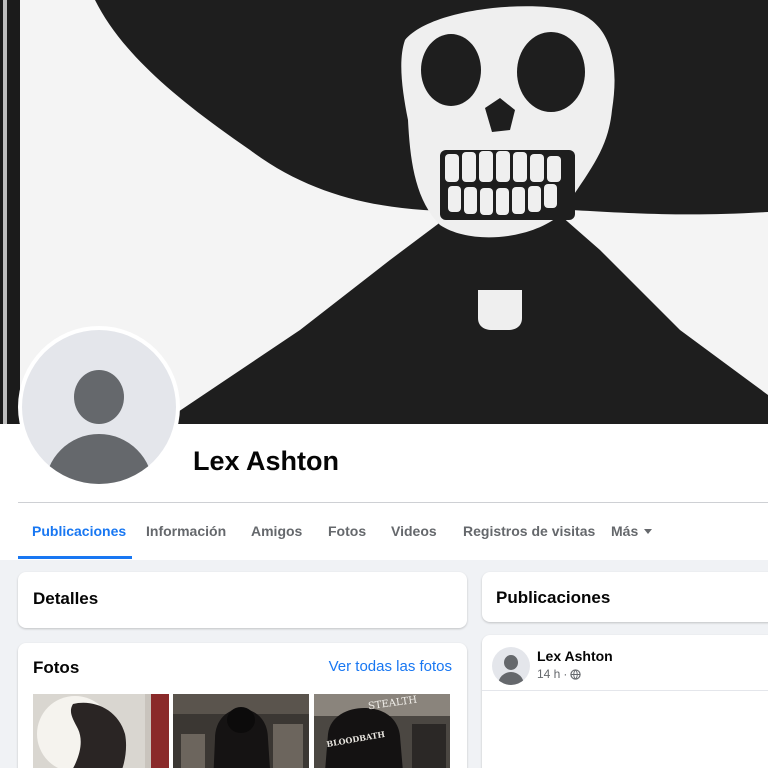 This screenshot has height=768, width=768. Describe the element at coordinates (575, 656) in the screenshot. I see `post-author-name: Lex Ashton` at that location.